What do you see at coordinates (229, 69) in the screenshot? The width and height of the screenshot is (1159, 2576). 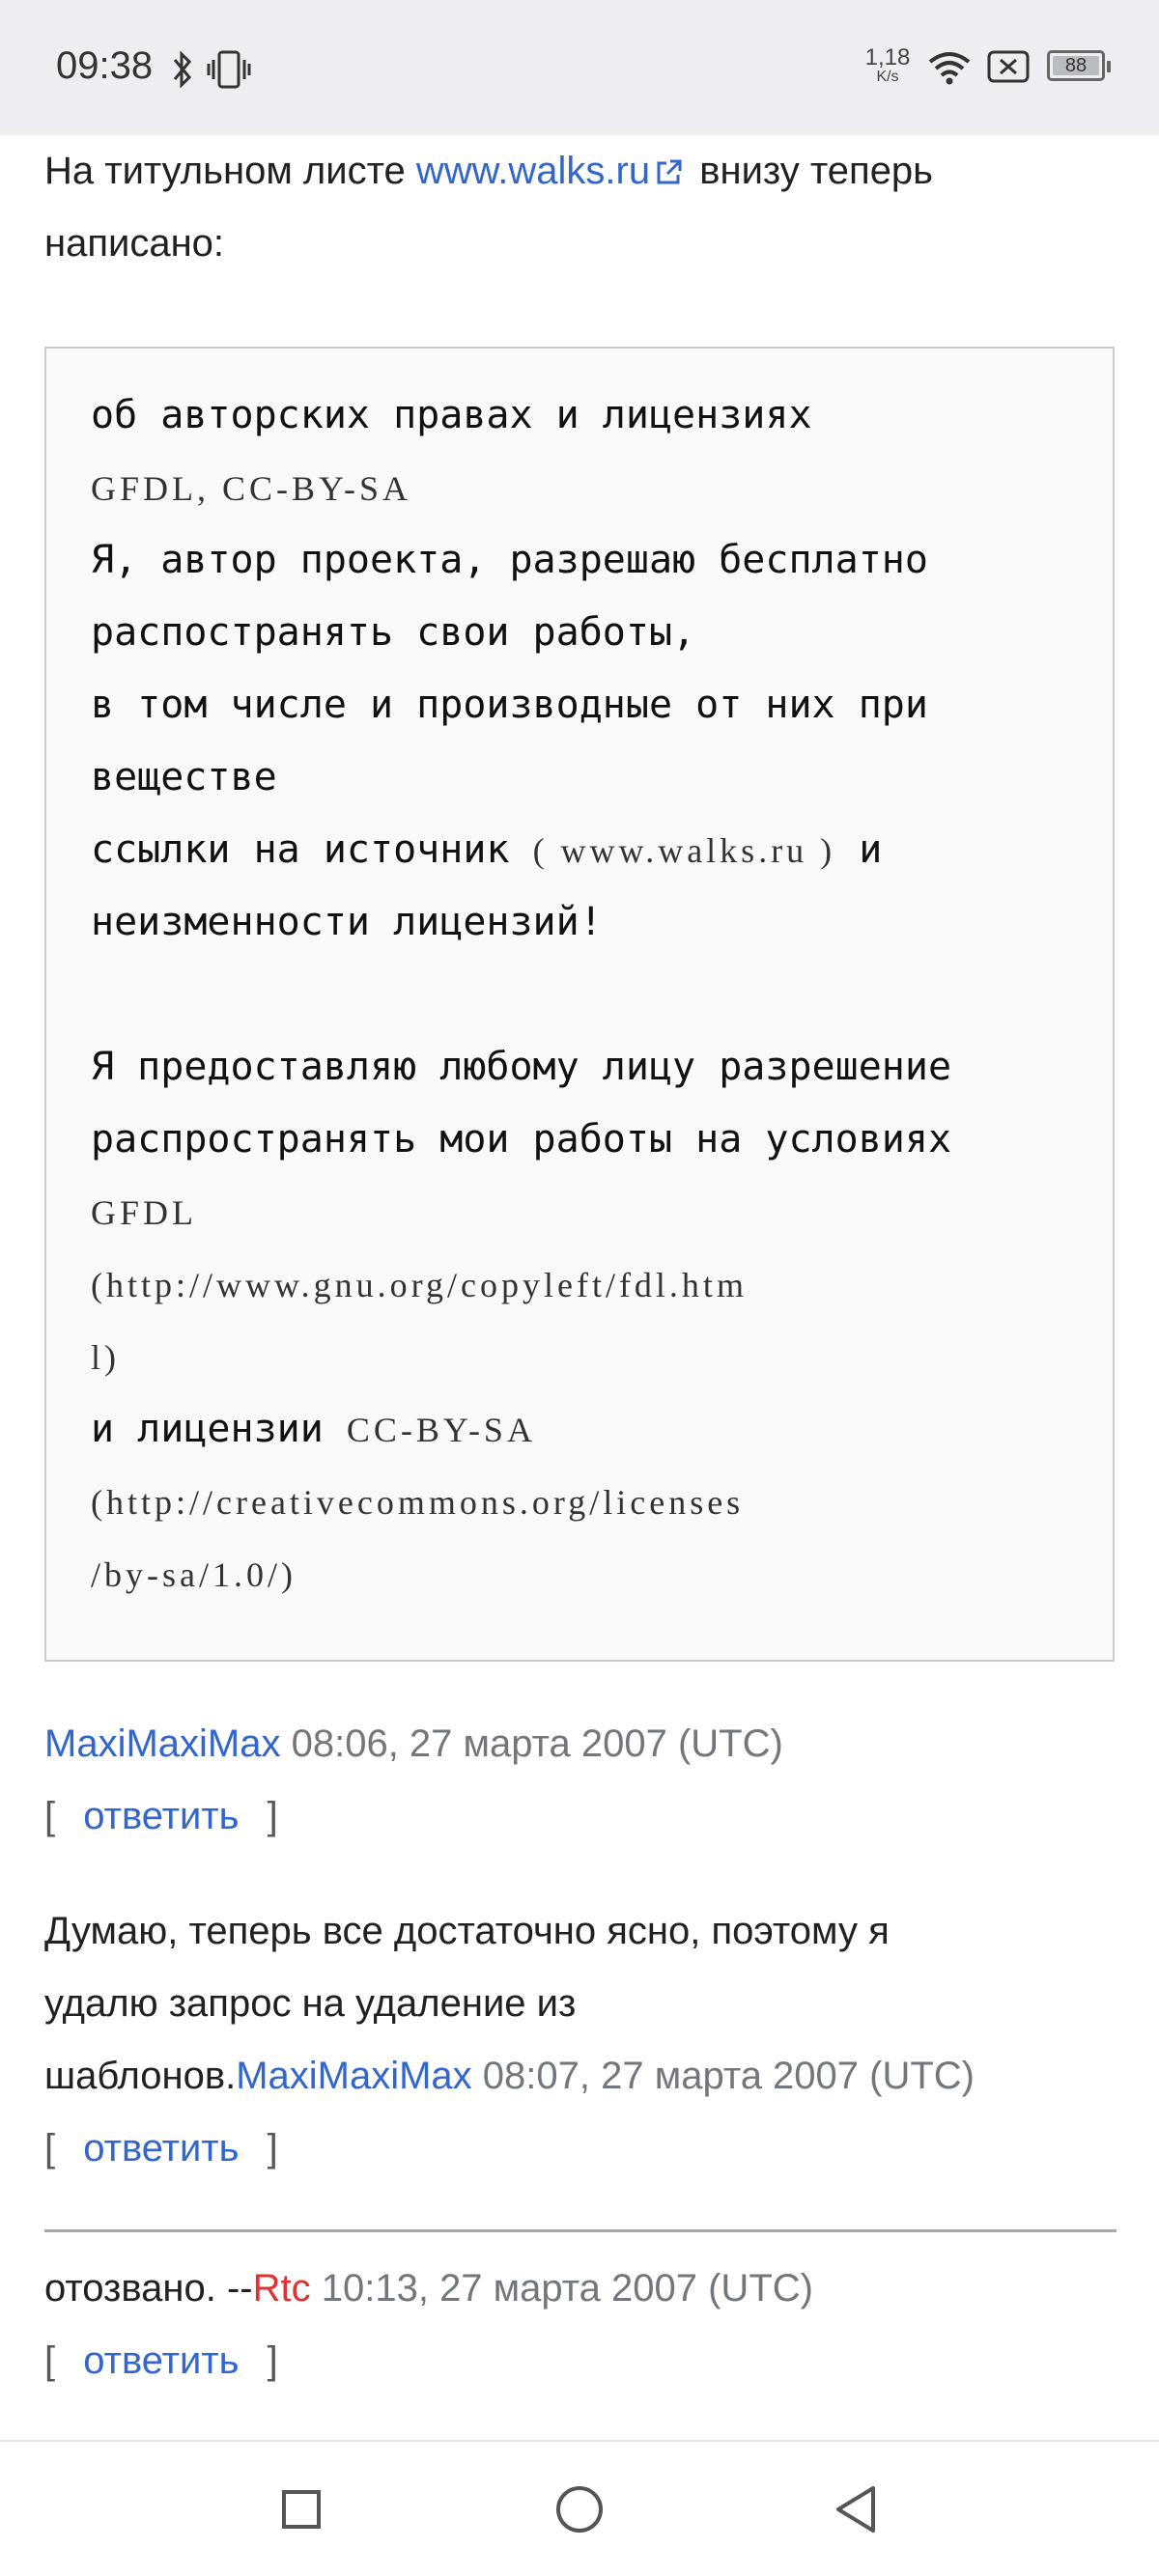 I see `vibrate-icon` at bounding box center [229, 69].